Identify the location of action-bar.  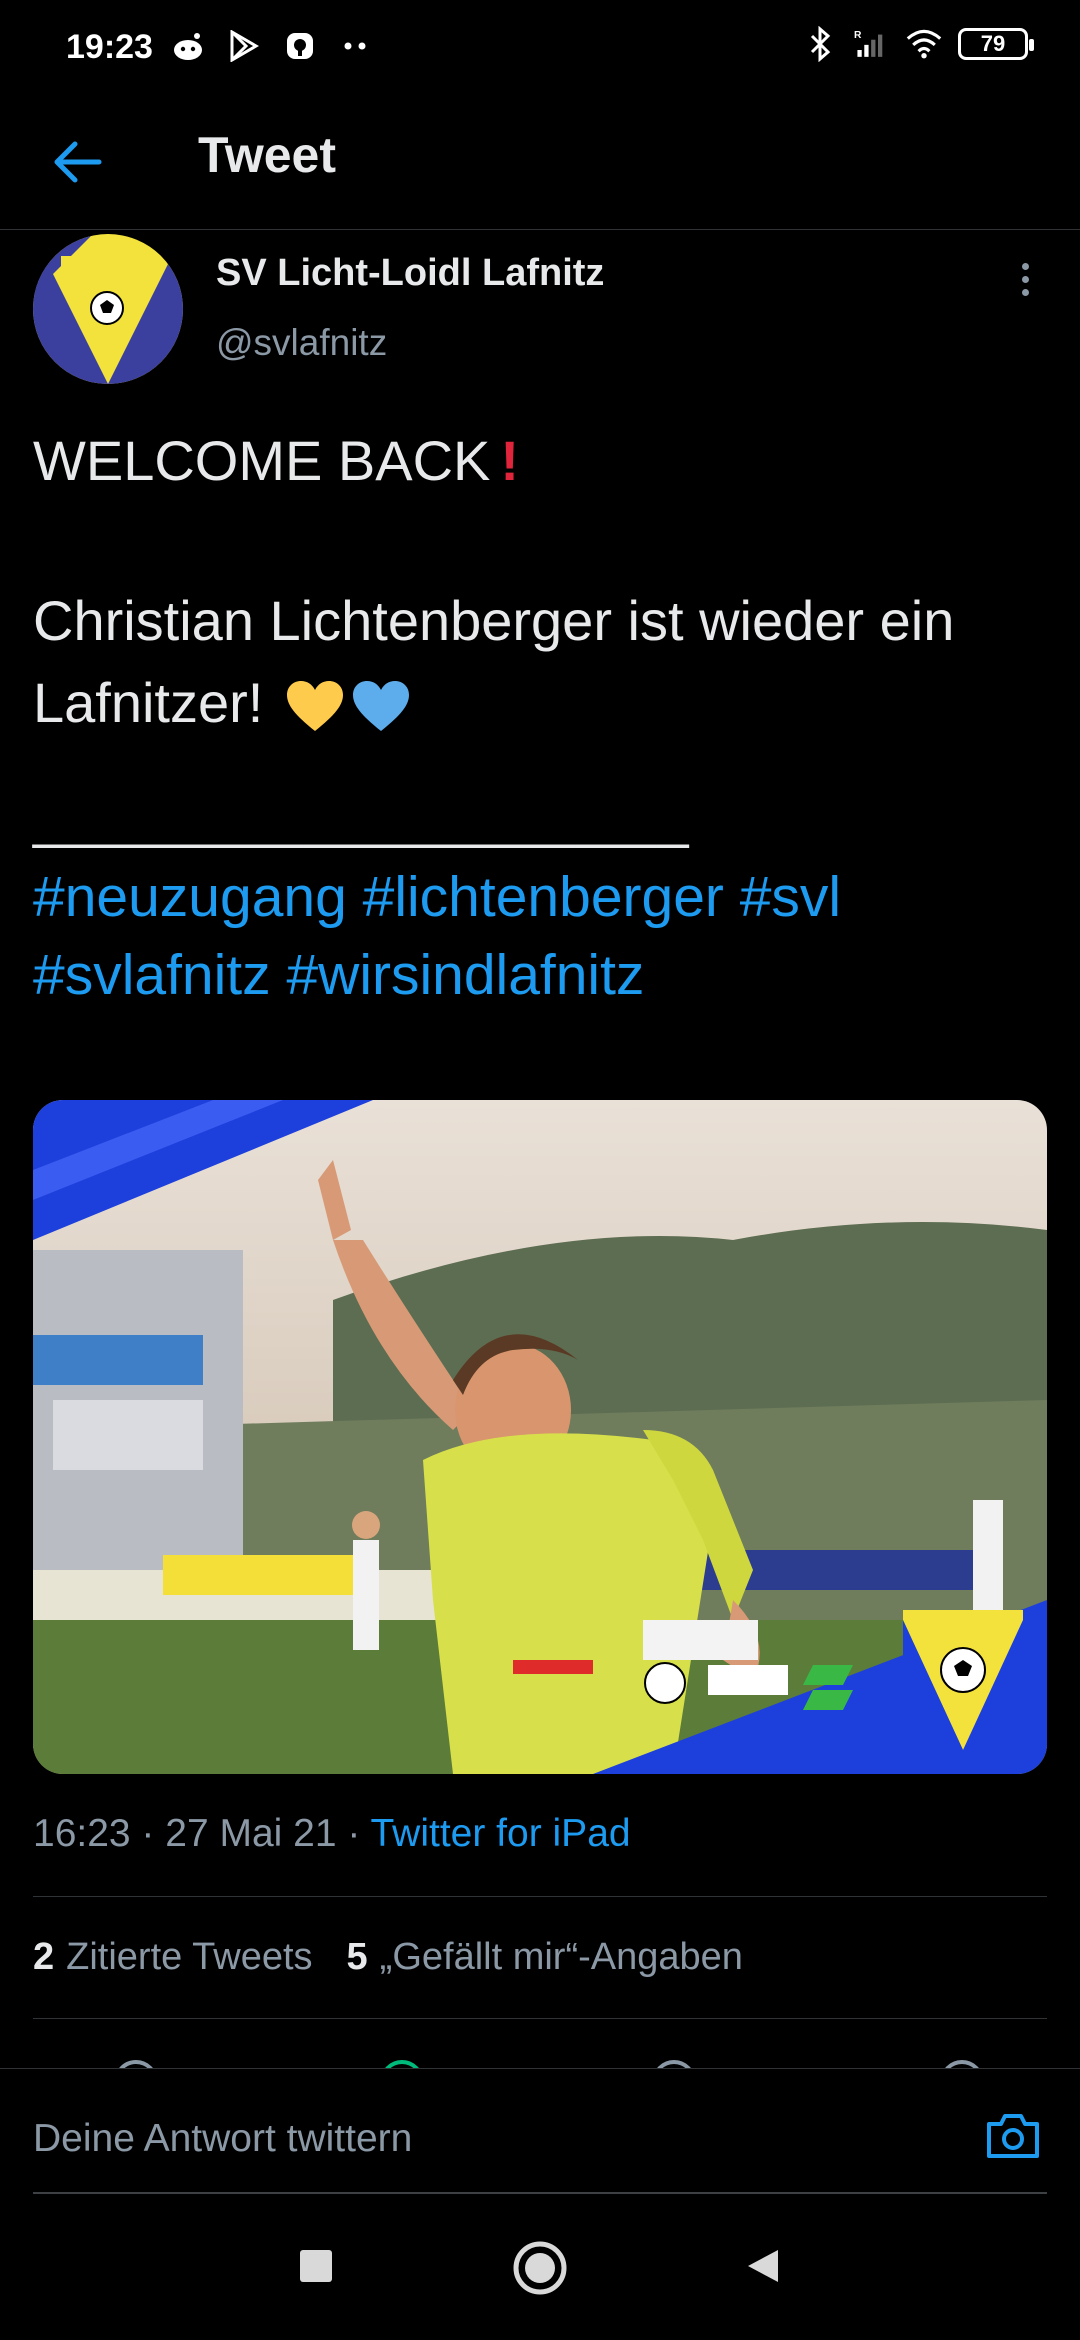
(540, 2059).